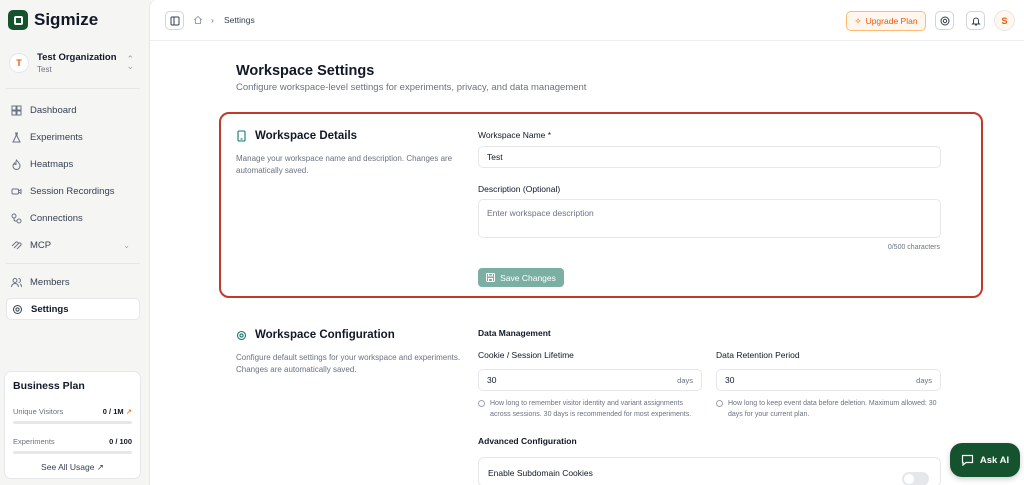 This screenshot has width=1024, height=485. What do you see at coordinates (72, 467) in the screenshot?
I see `see-all-usage-link: See All Usage ↗` at bounding box center [72, 467].